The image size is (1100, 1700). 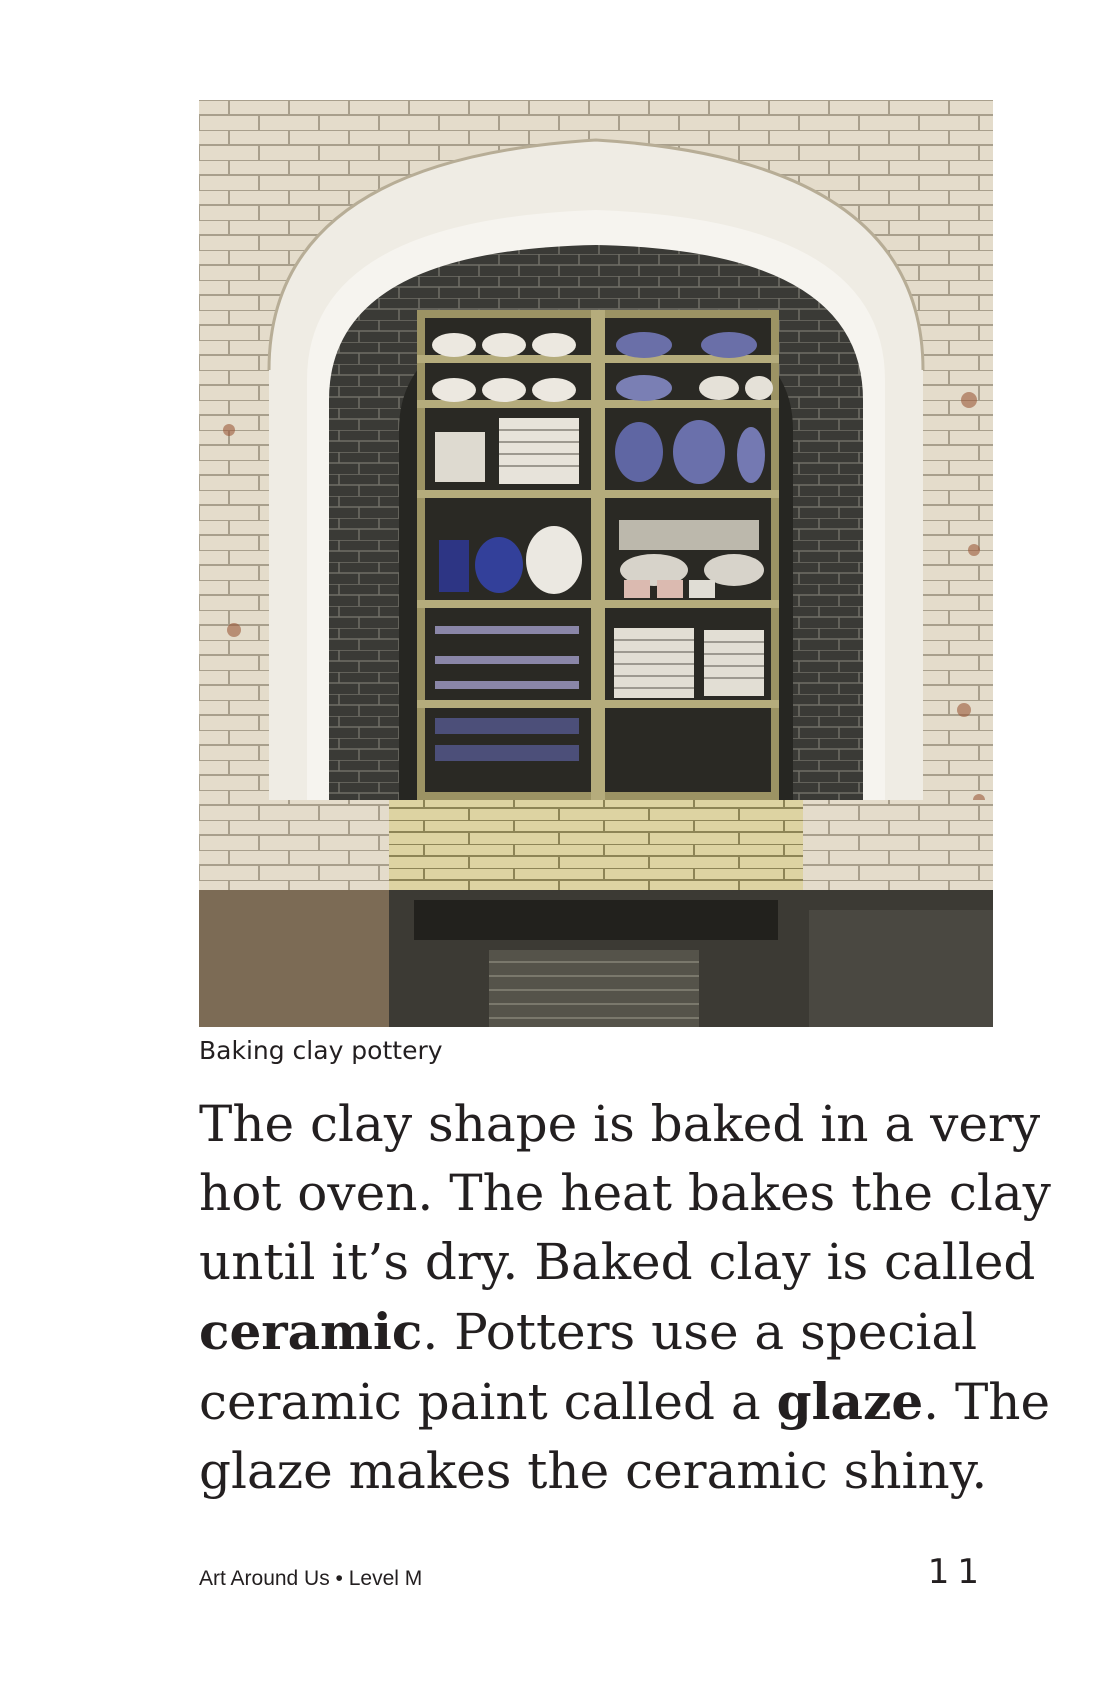 I want to click on paragraph-text: ceramic paint called a, so click(x=488, y=1402).